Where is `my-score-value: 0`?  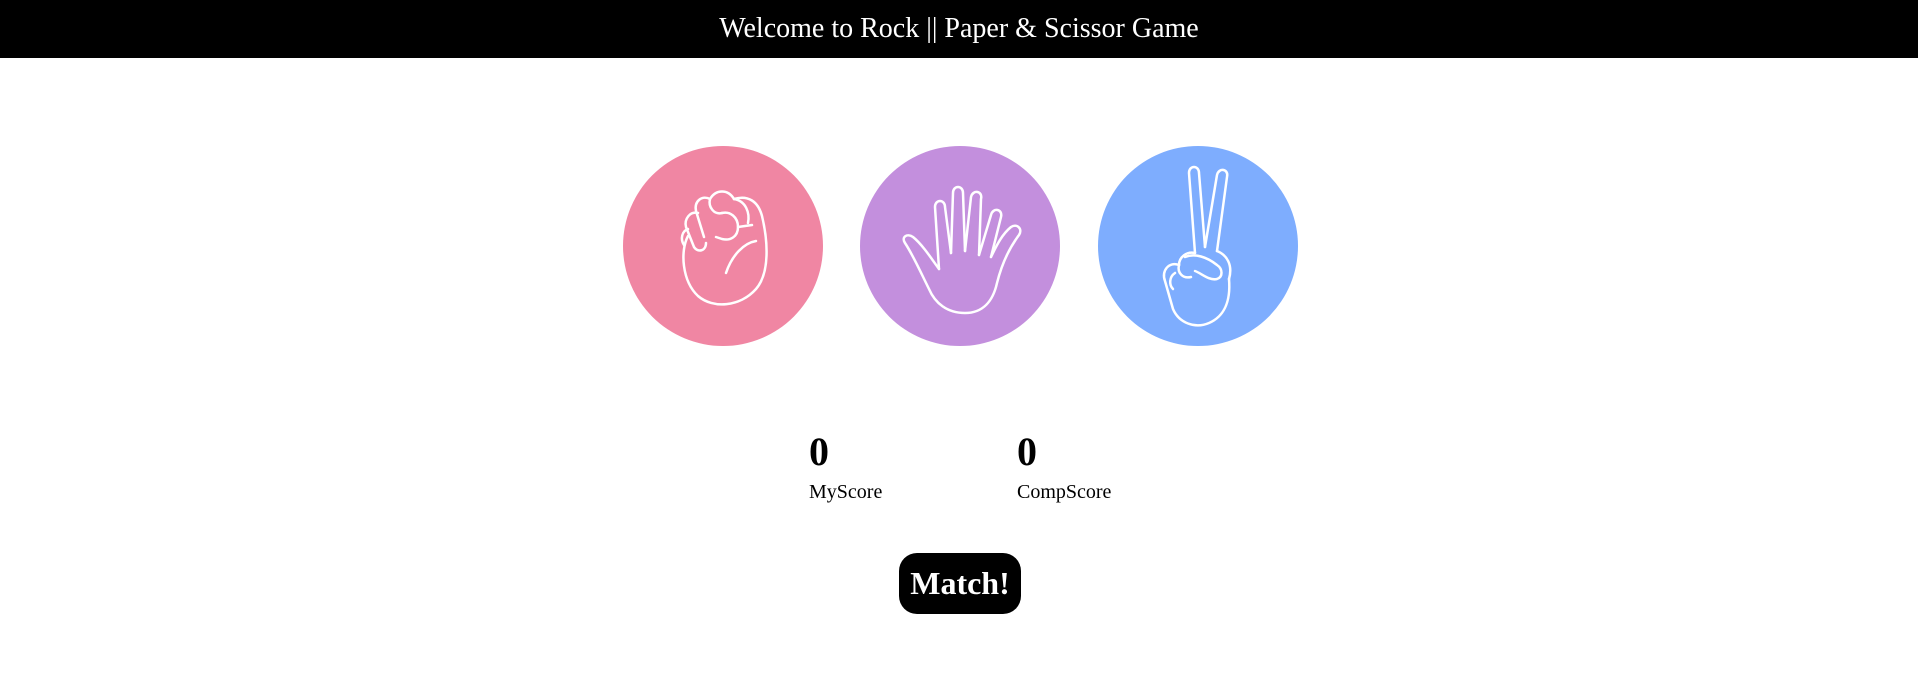 my-score-value: 0 is located at coordinates (819, 451).